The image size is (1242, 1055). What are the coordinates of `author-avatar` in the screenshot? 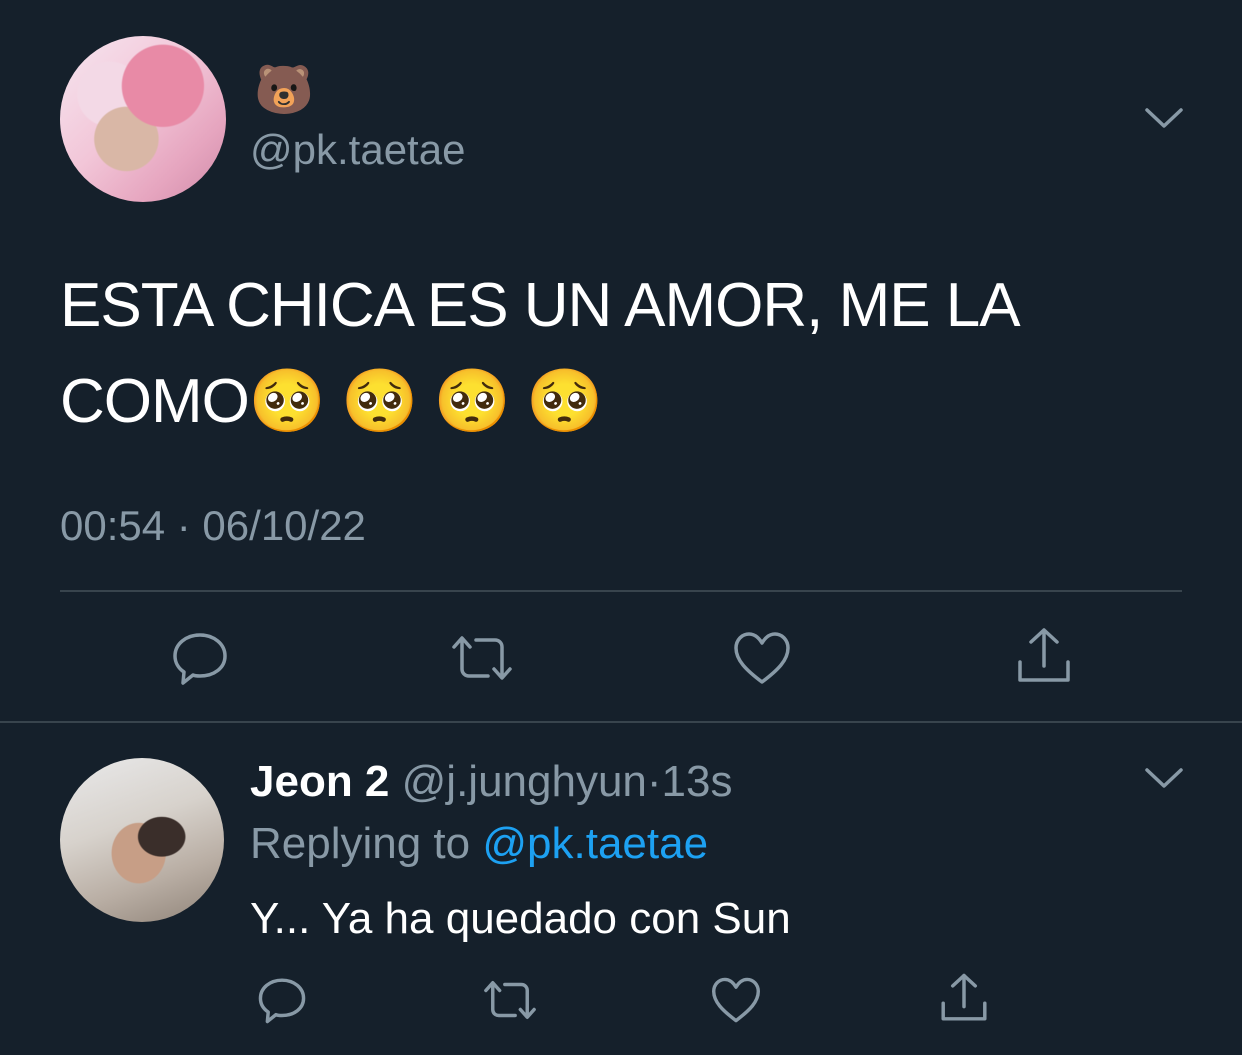 It's located at (143, 119).